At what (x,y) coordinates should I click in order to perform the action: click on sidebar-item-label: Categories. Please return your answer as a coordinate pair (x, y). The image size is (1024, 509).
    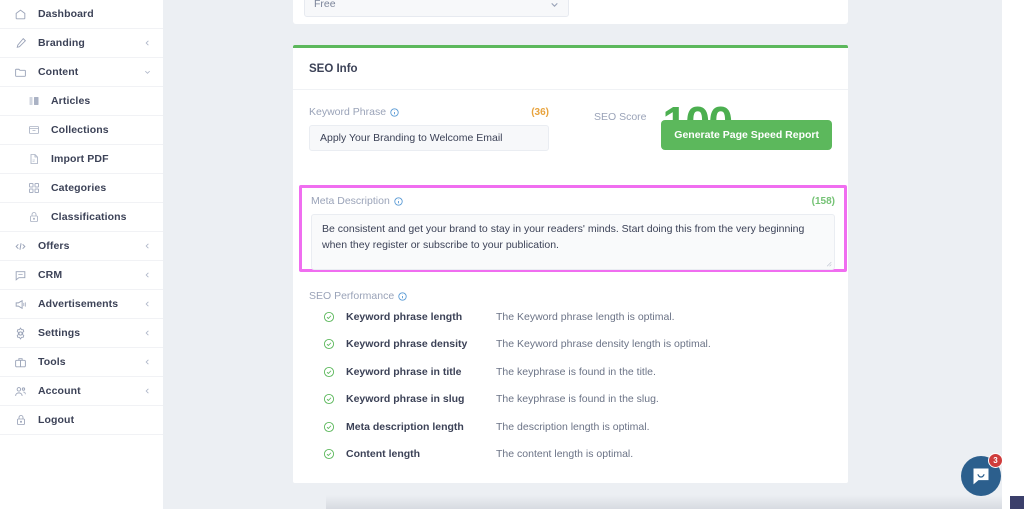
    Looking at the image, I should click on (79, 188).